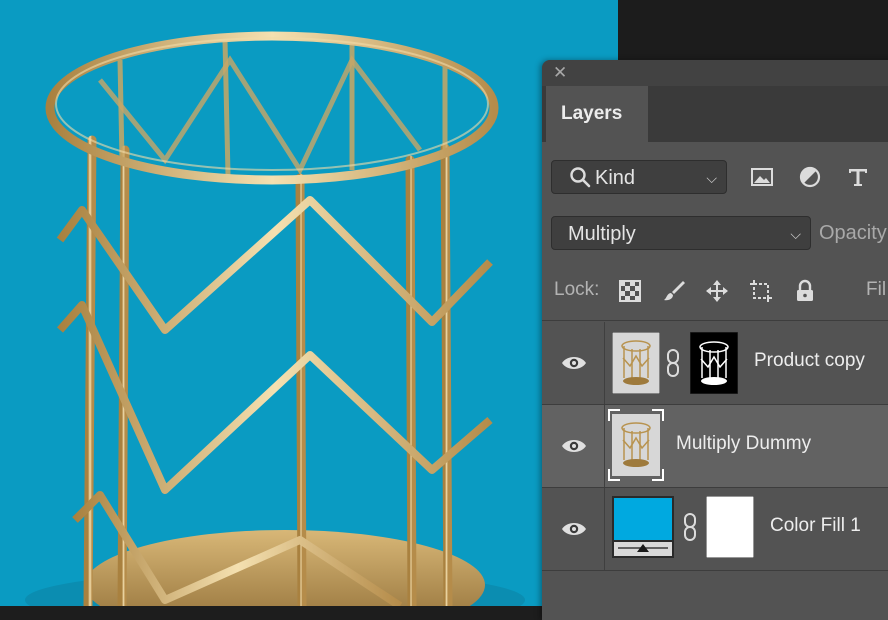  What do you see at coordinates (717, 291) in the screenshot?
I see `lock-position-icon` at bounding box center [717, 291].